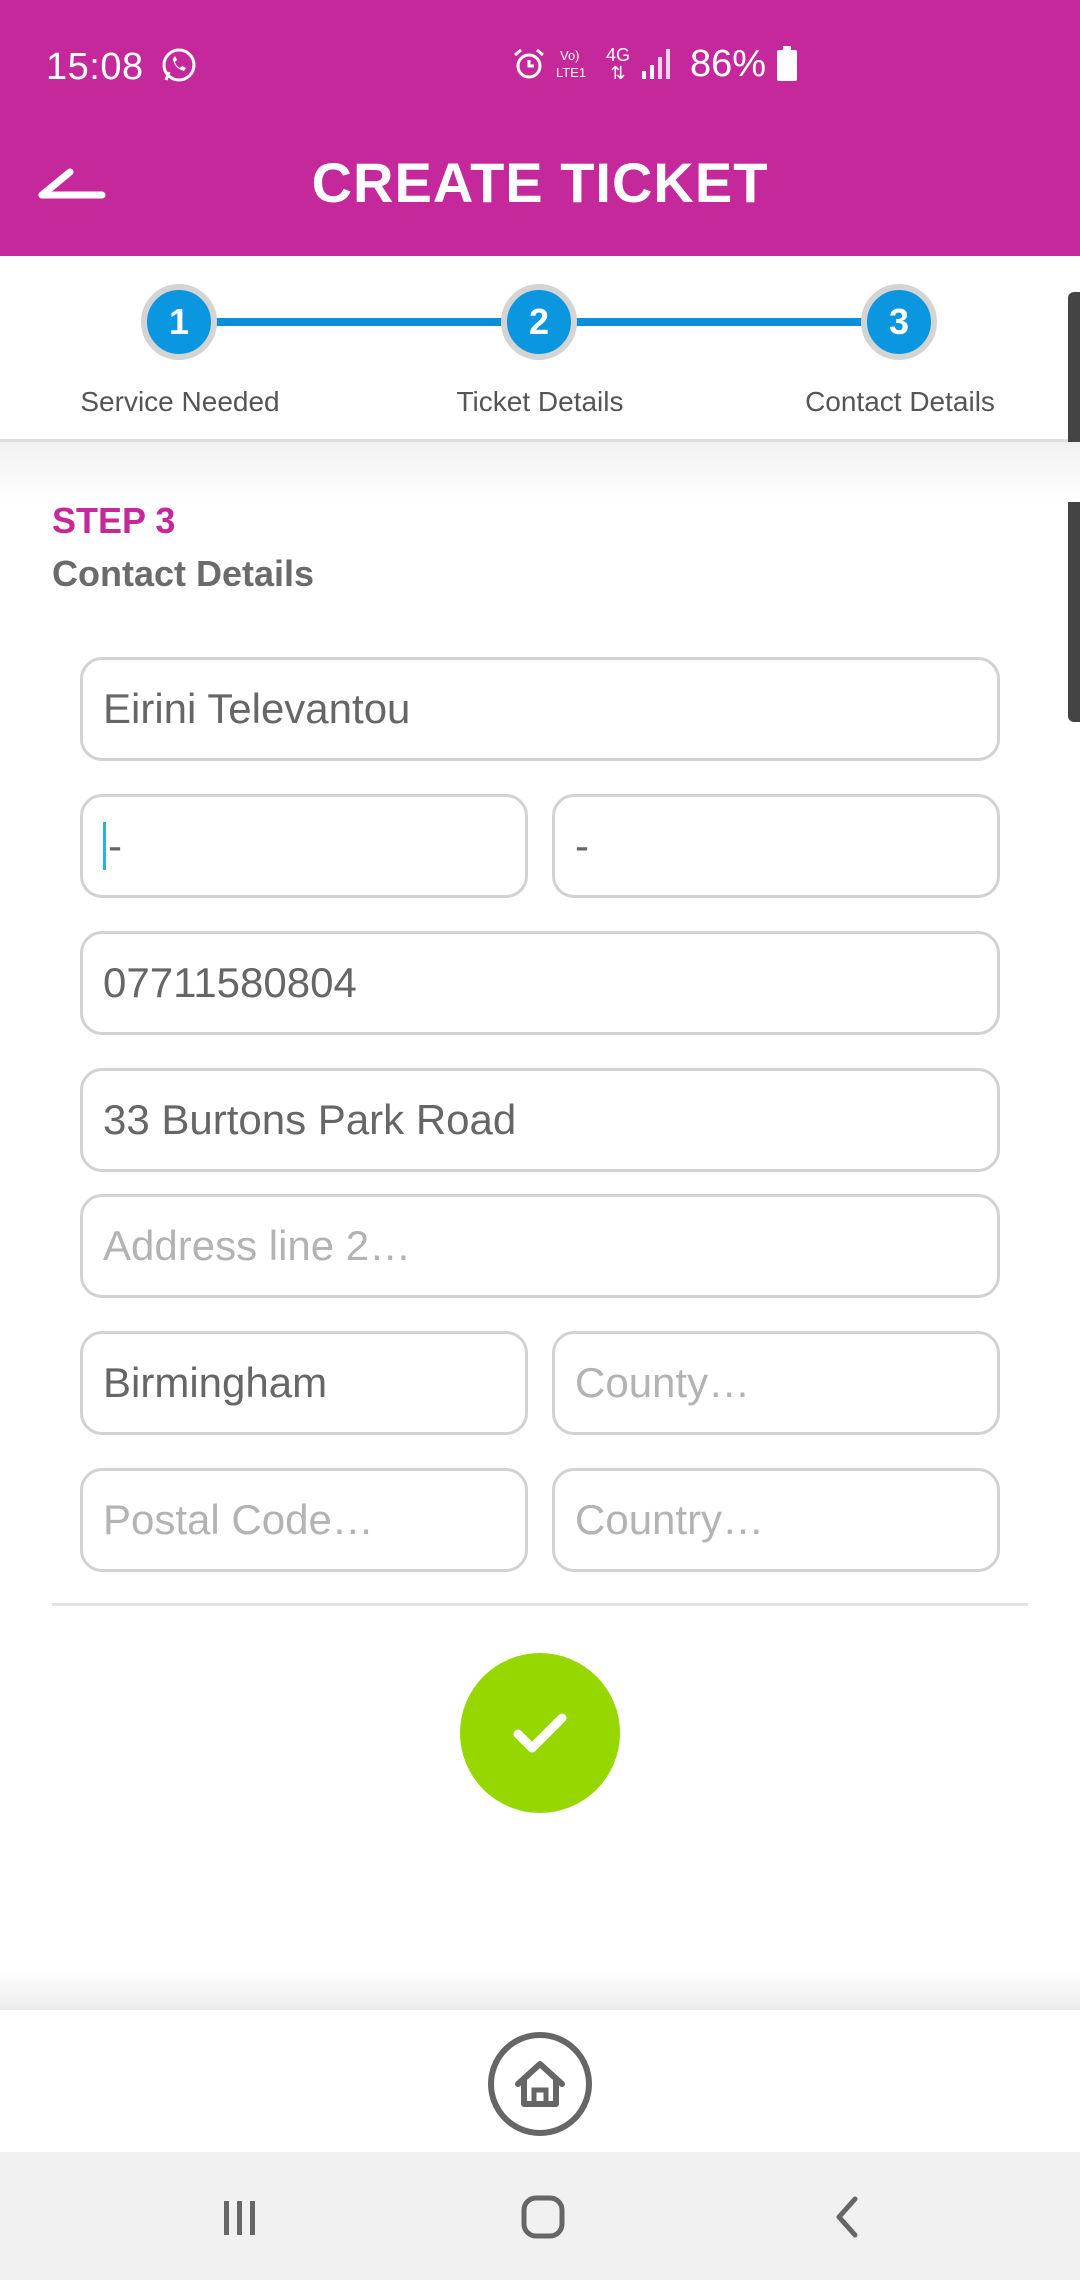 This screenshot has width=1080, height=2280. I want to click on system-nav-bar, so click(540, 2216).